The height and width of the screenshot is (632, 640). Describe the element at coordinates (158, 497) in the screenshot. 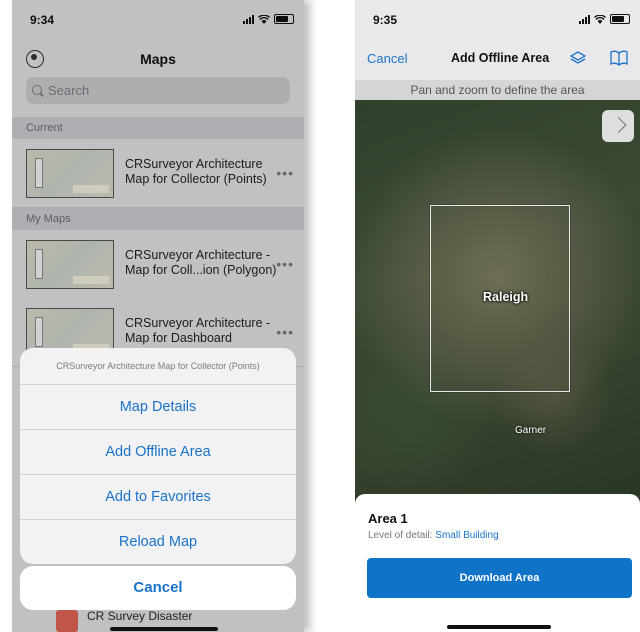

I see `add-to-favorites-button: Add to Favorites` at that location.